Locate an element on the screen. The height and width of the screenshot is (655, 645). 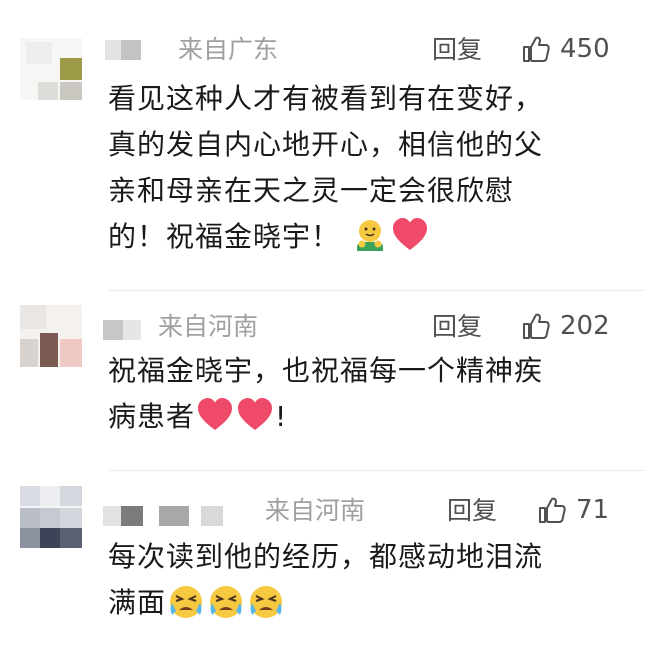
hugging-face-emoji is located at coordinates (370, 235).